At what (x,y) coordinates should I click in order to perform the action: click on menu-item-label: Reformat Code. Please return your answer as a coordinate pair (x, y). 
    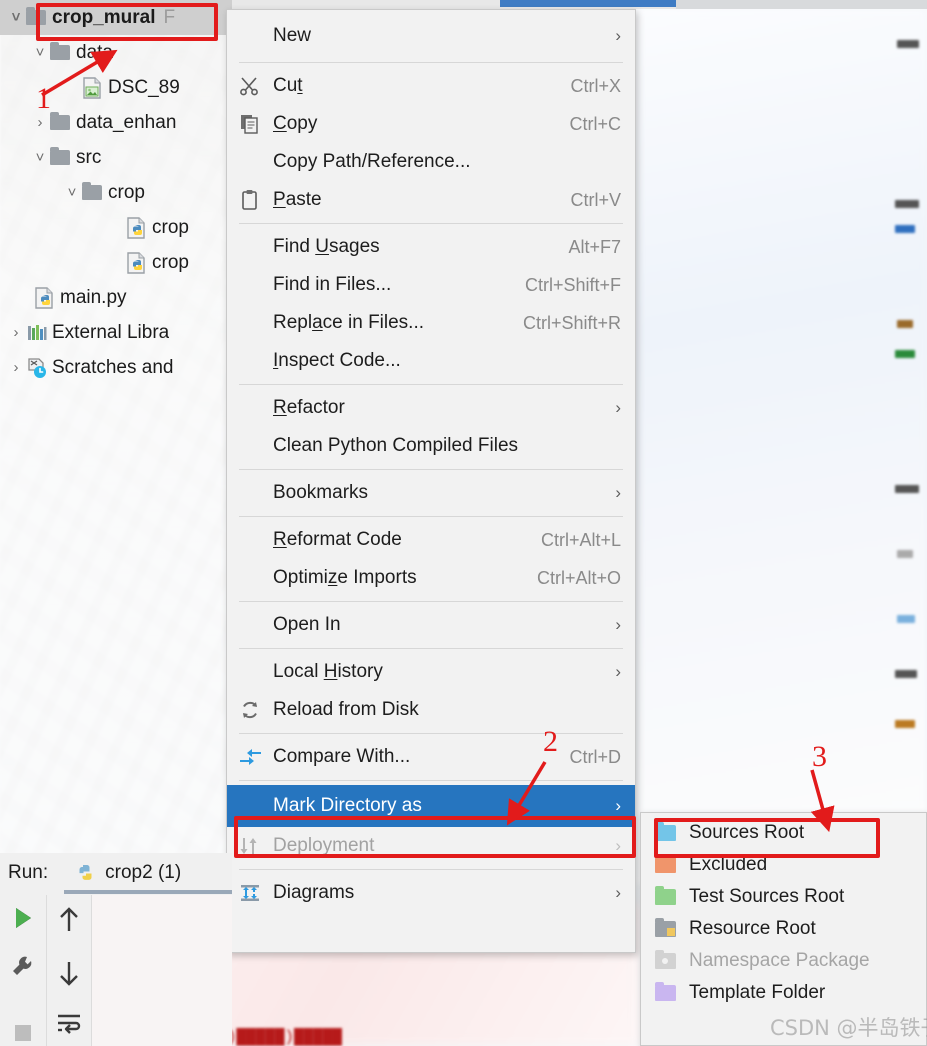
    Looking at the image, I should click on (337, 539).